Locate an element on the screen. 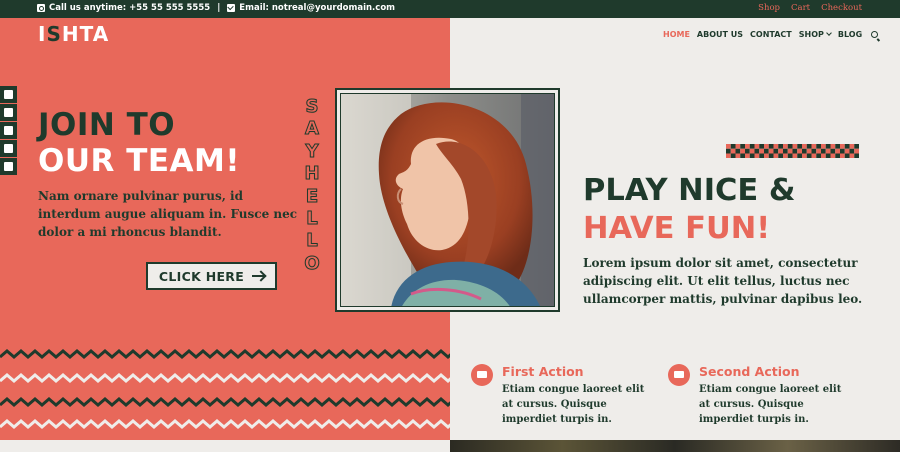 The width and height of the screenshot is (900, 452). chevron-down-icon is located at coordinates (829, 33).